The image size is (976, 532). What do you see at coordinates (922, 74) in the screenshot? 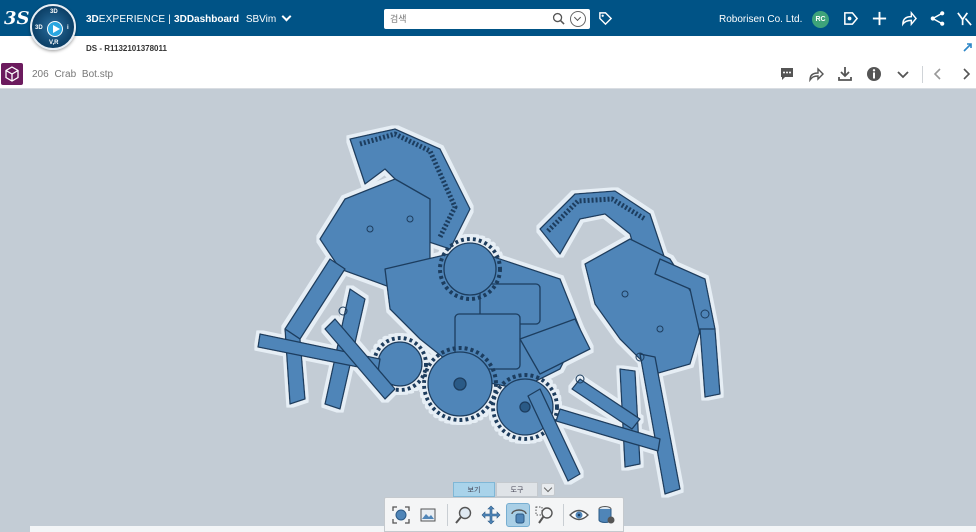
I see `toolbar-divider` at bounding box center [922, 74].